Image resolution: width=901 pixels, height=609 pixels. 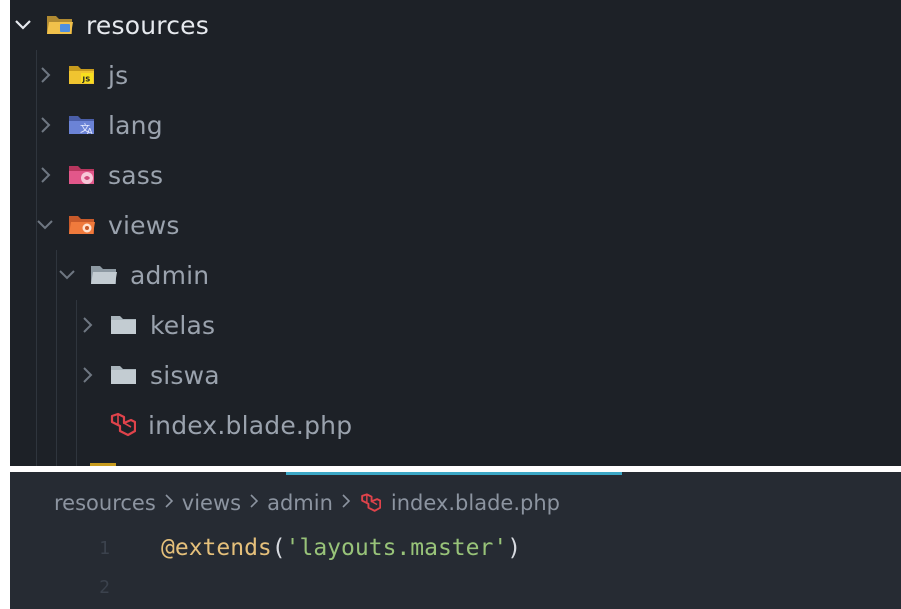 I want to click on lang-folder-icon: 文 A, so click(x=82, y=125).